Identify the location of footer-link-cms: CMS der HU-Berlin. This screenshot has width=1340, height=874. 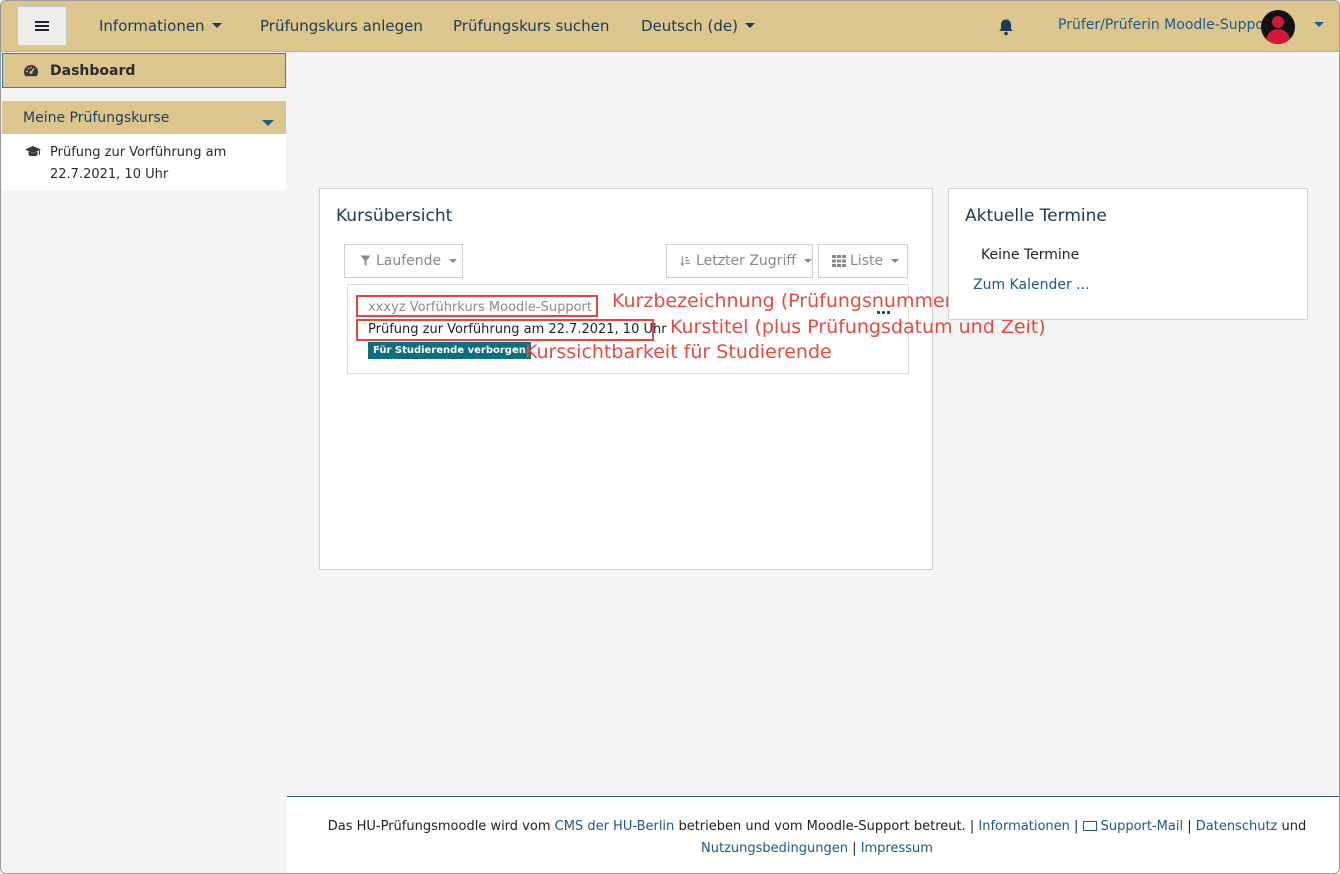
(615, 826).